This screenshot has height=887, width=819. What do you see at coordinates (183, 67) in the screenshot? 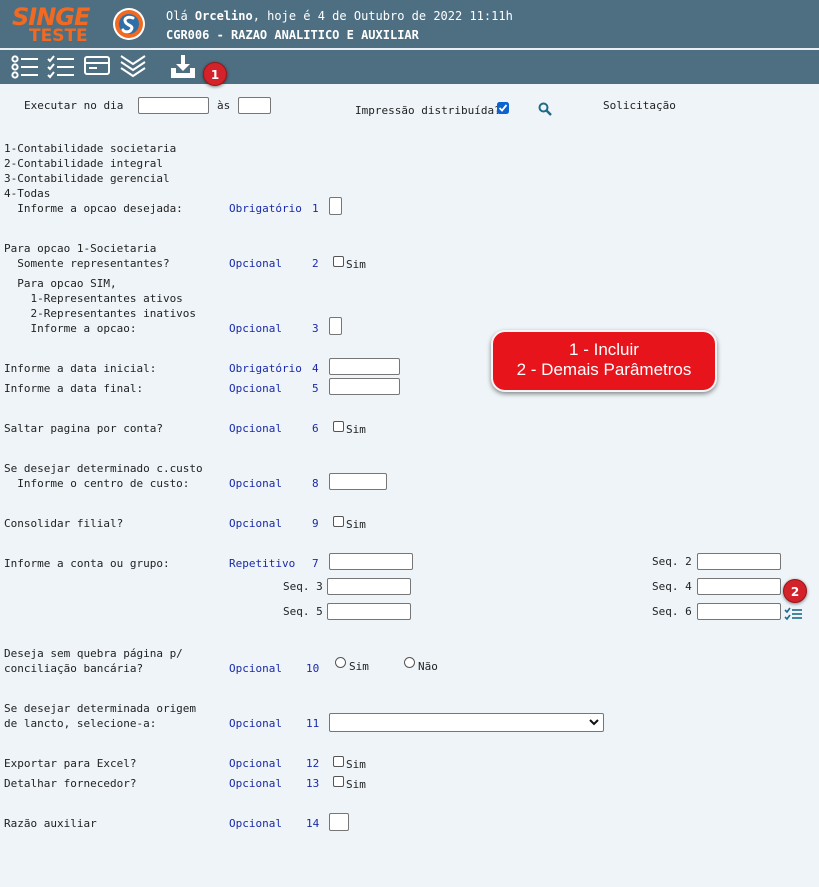
I see `download-tray-icon` at bounding box center [183, 67].